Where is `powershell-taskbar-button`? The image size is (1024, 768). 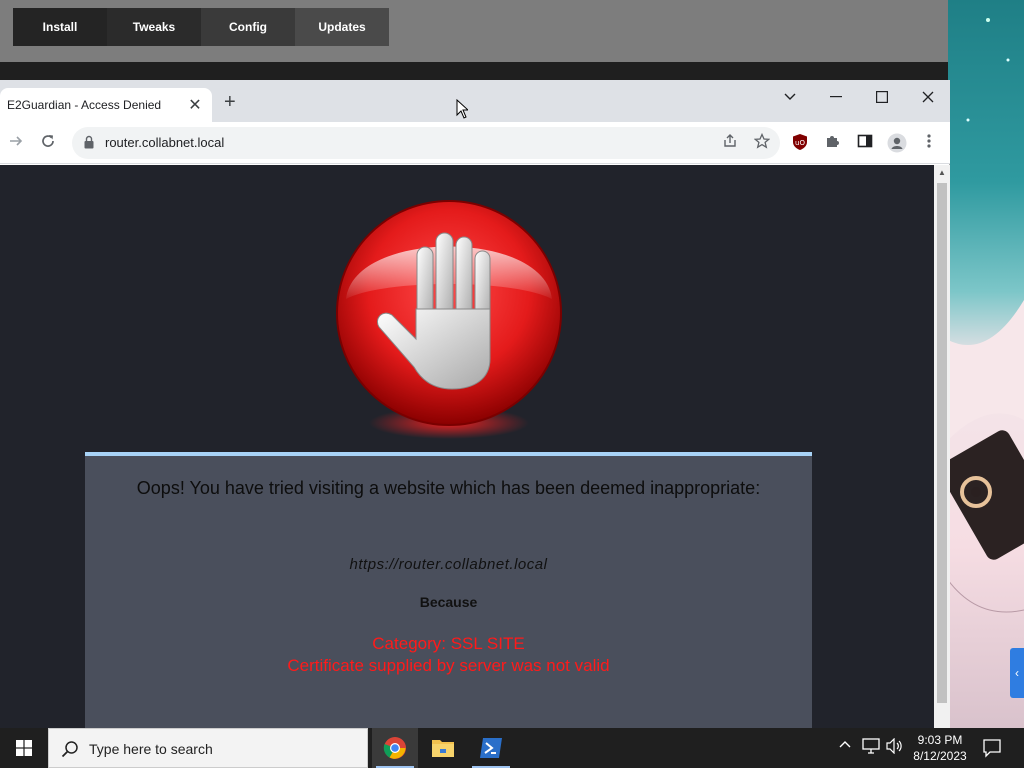
powershell-taskbar-button is located at coordinates (491, 748).